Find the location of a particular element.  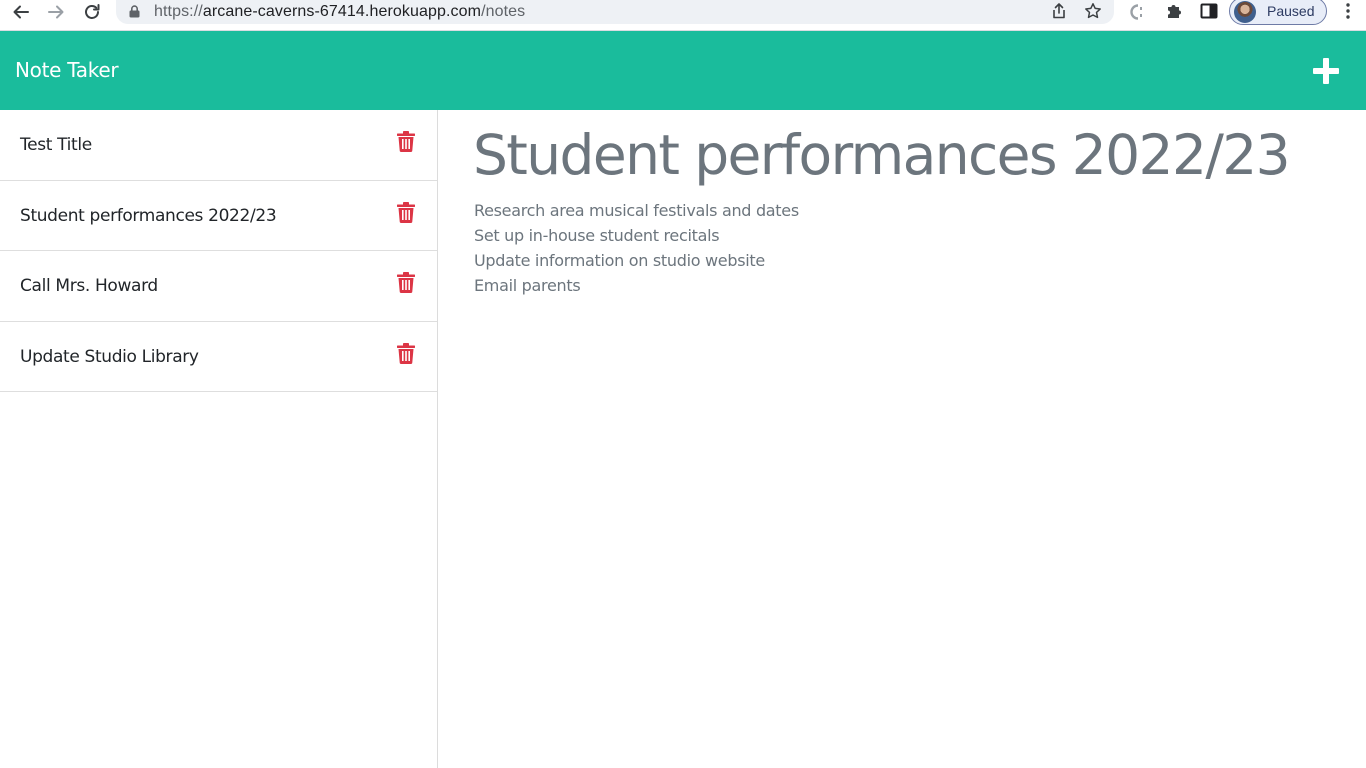

back-button is located at coordinates (21, 12).